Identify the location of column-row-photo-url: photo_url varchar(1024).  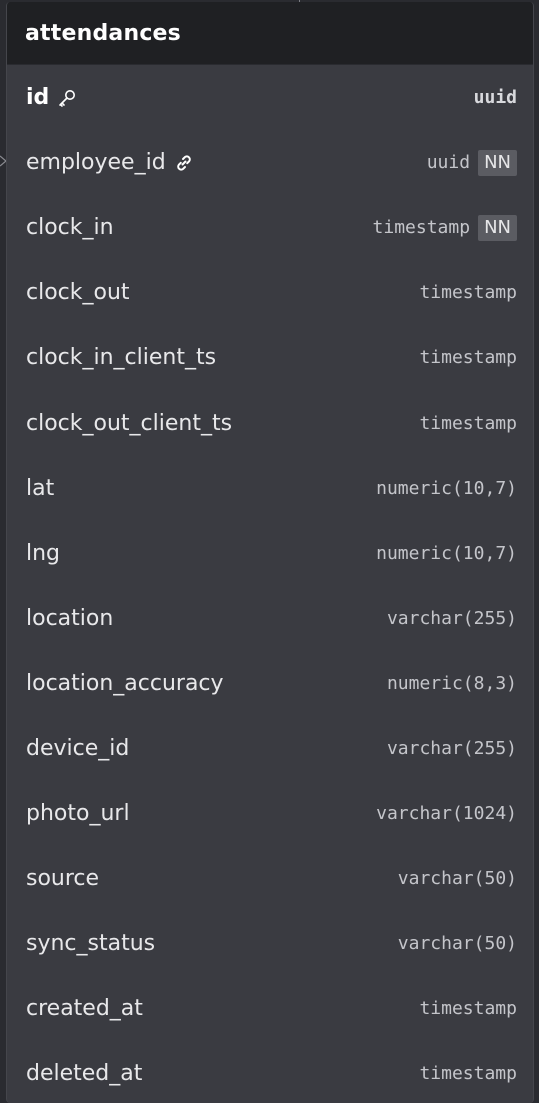
(270, 813).